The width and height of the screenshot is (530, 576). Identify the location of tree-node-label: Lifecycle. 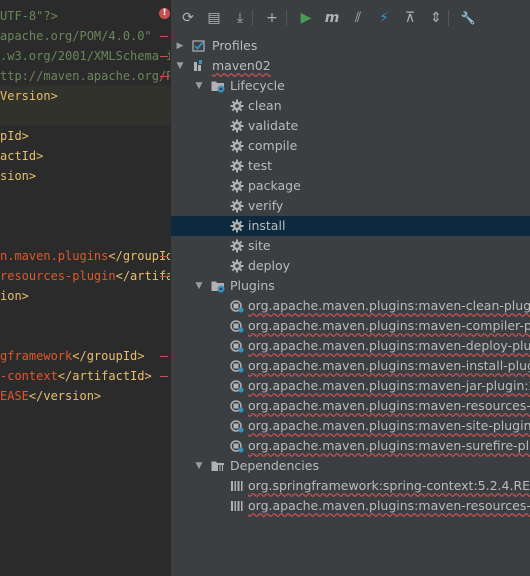
(257, 85).